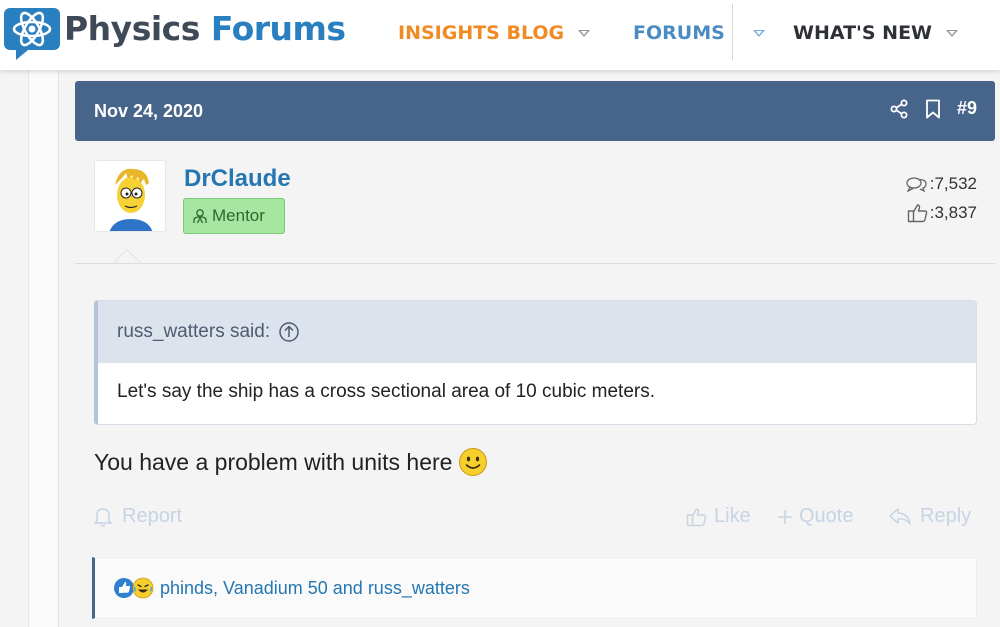 Image resolution: width=1000 pixels, height=627 pixels. I want to click on nav-whats-new: WHAT'S NEW, so click(876, 33).